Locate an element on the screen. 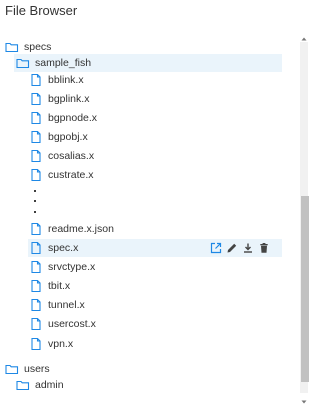  vertical-scrollbar is located at coordinates (304, 217).